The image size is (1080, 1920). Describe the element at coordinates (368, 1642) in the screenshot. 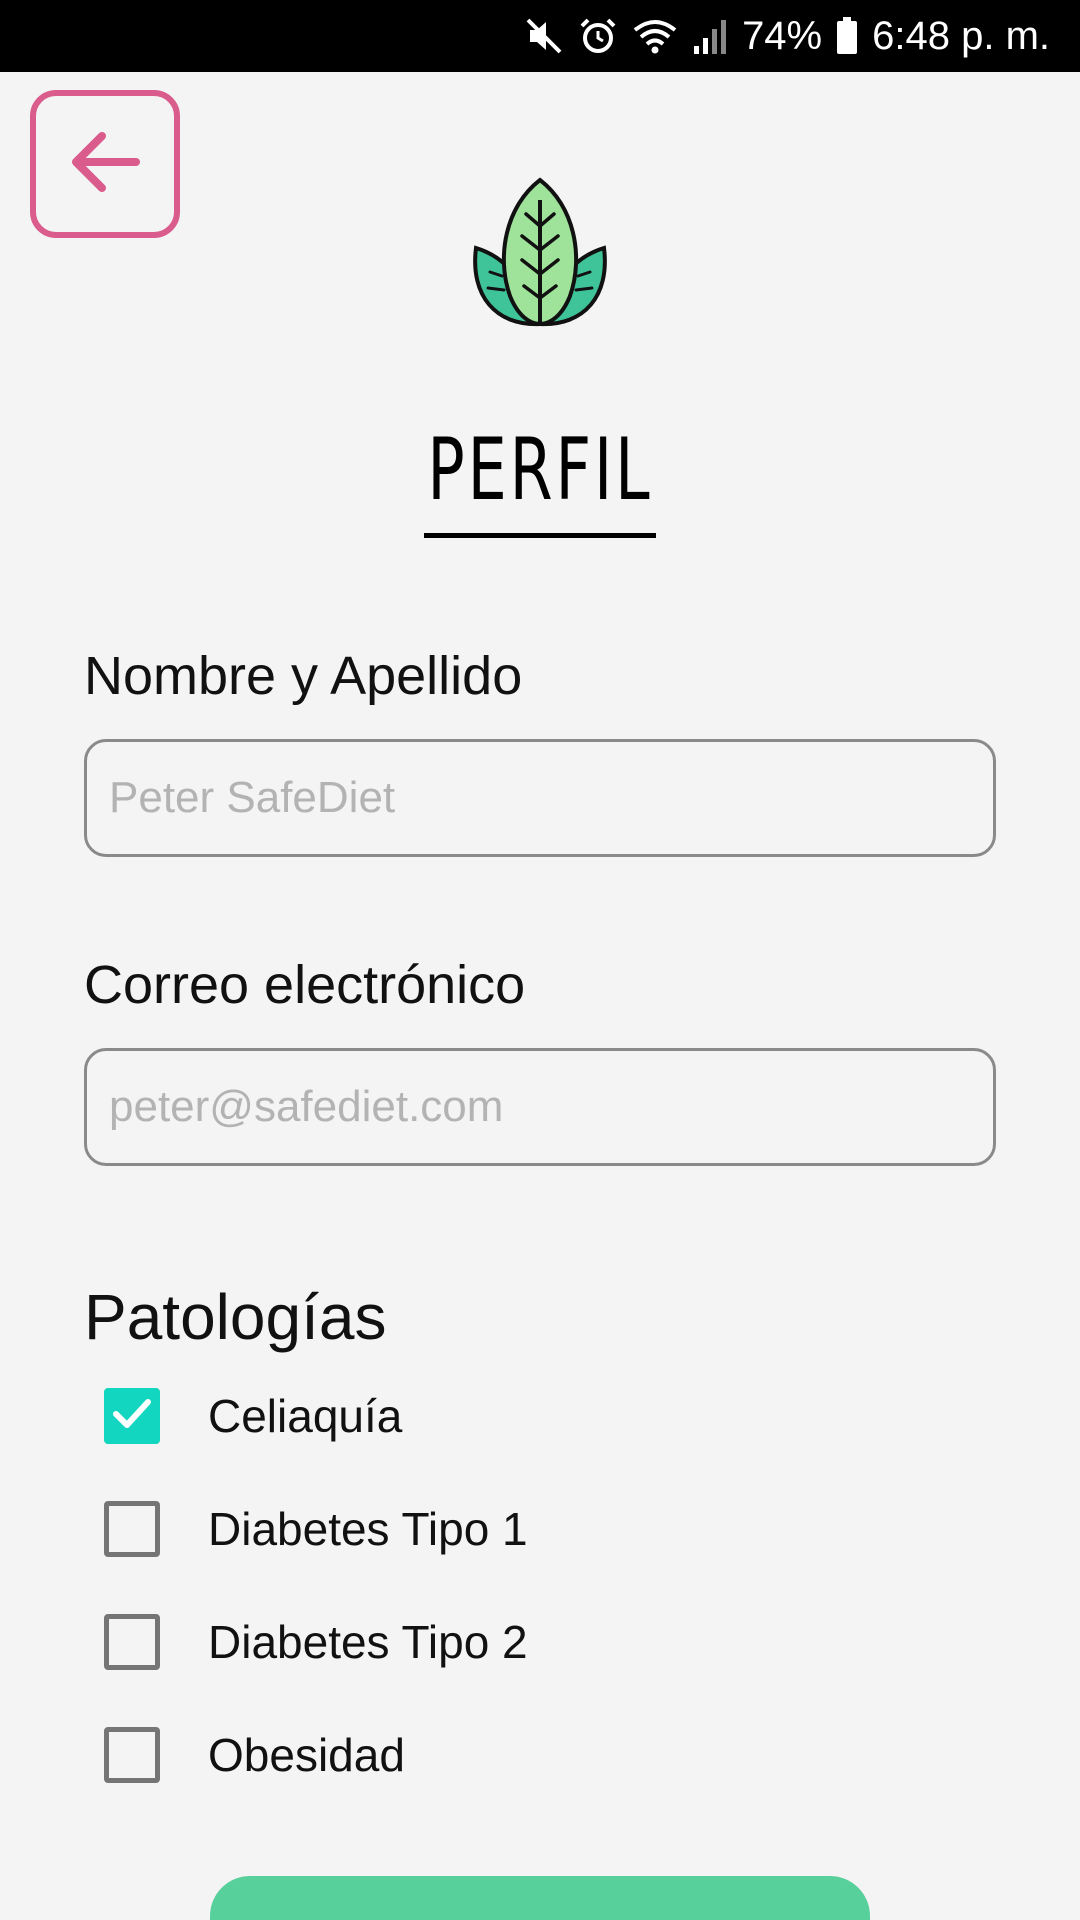

I see `checkbox-label: Diabetes Tipo 2` at that location.